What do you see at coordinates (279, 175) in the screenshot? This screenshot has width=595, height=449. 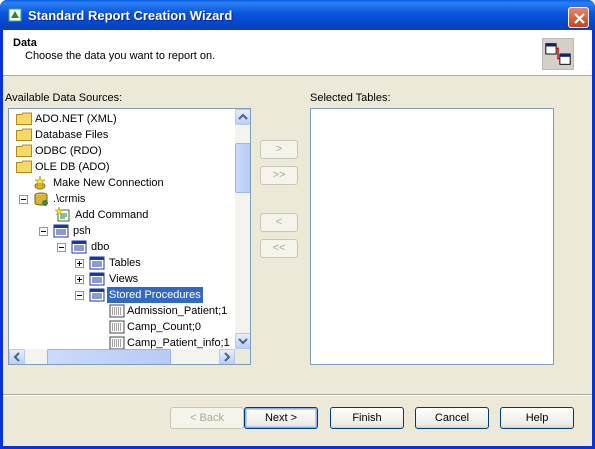 I see `add-all-tables-button: >>` at bounding box center [279, 175].